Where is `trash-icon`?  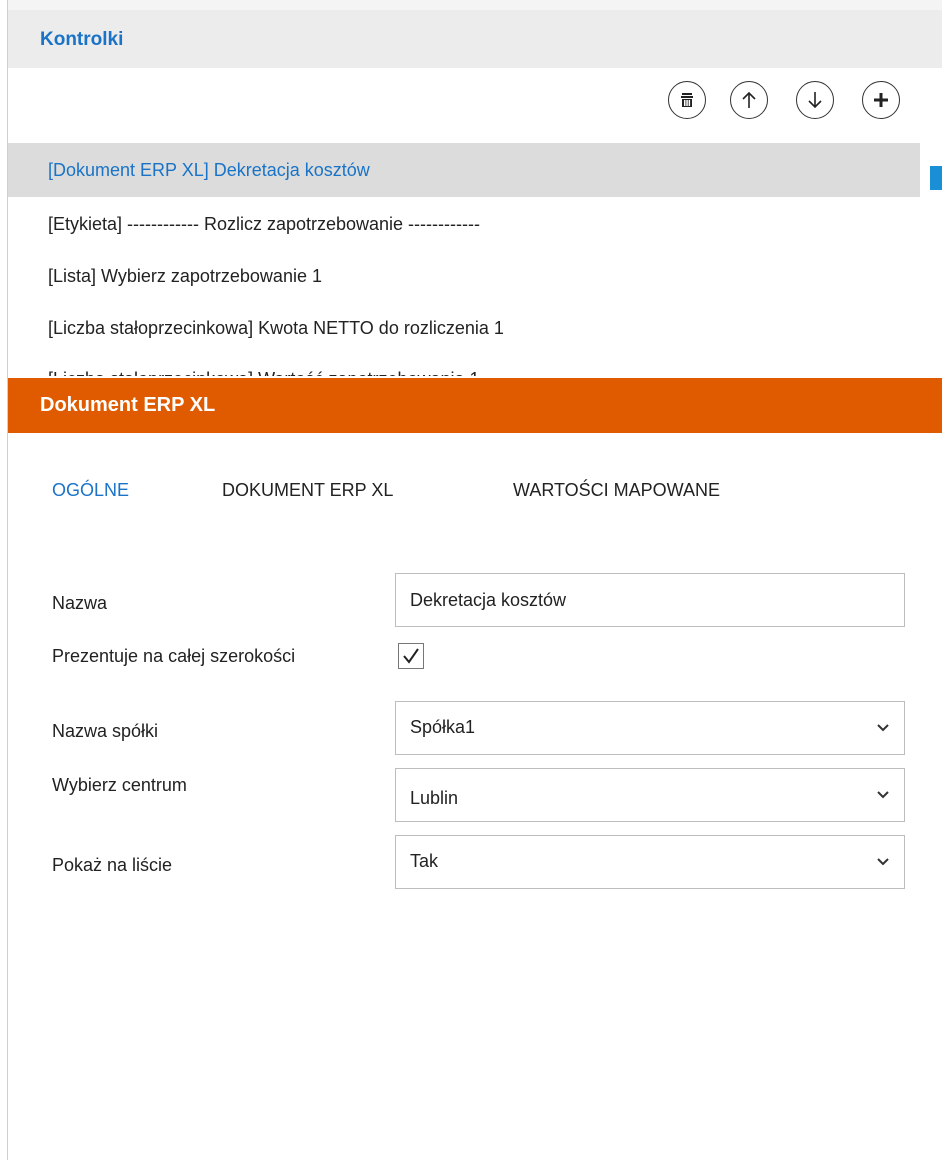 trash-icon is located at coordinates (687, 100).